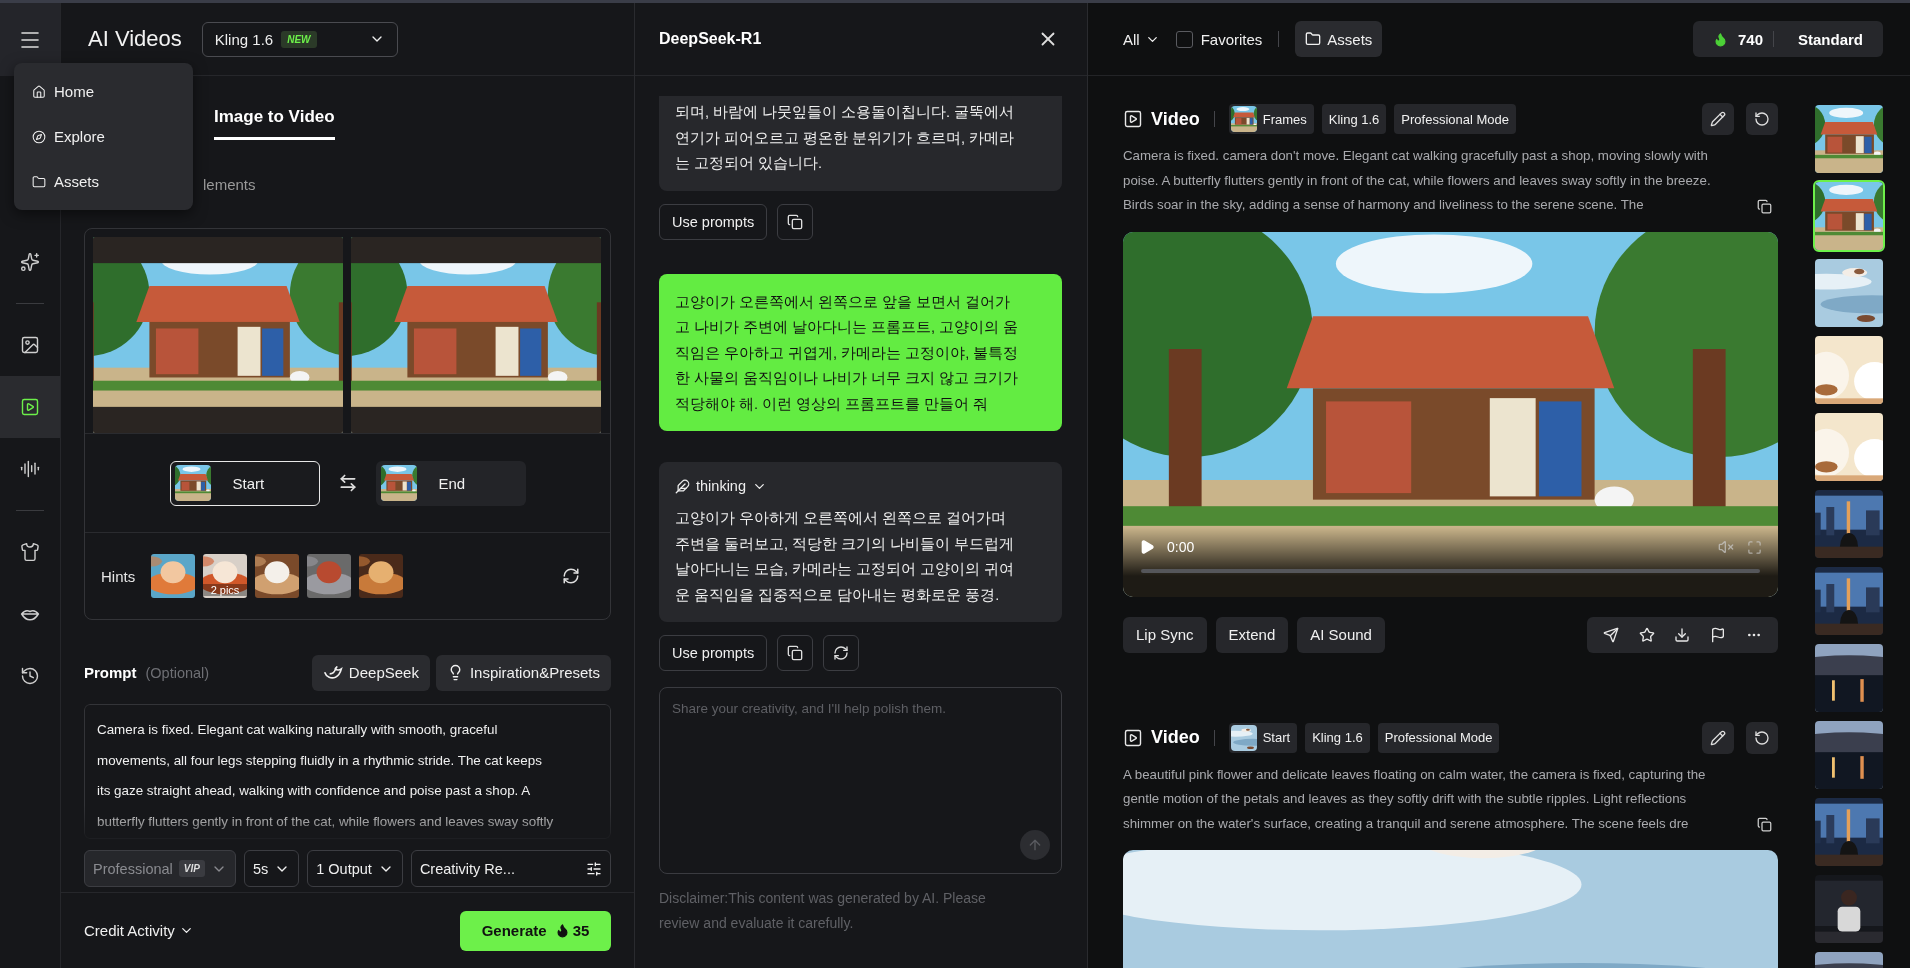  What do you see at coordinates (1610, 634) in the screenshot?
I see `send-icon` at bounding box center [1610, 634].